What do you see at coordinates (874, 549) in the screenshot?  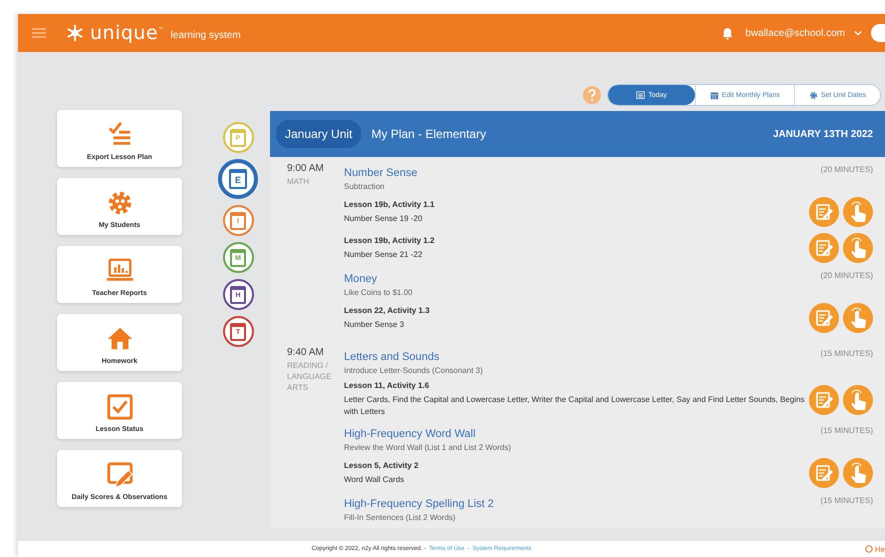 I see `help-link: He` at bounding box center [874, 549].